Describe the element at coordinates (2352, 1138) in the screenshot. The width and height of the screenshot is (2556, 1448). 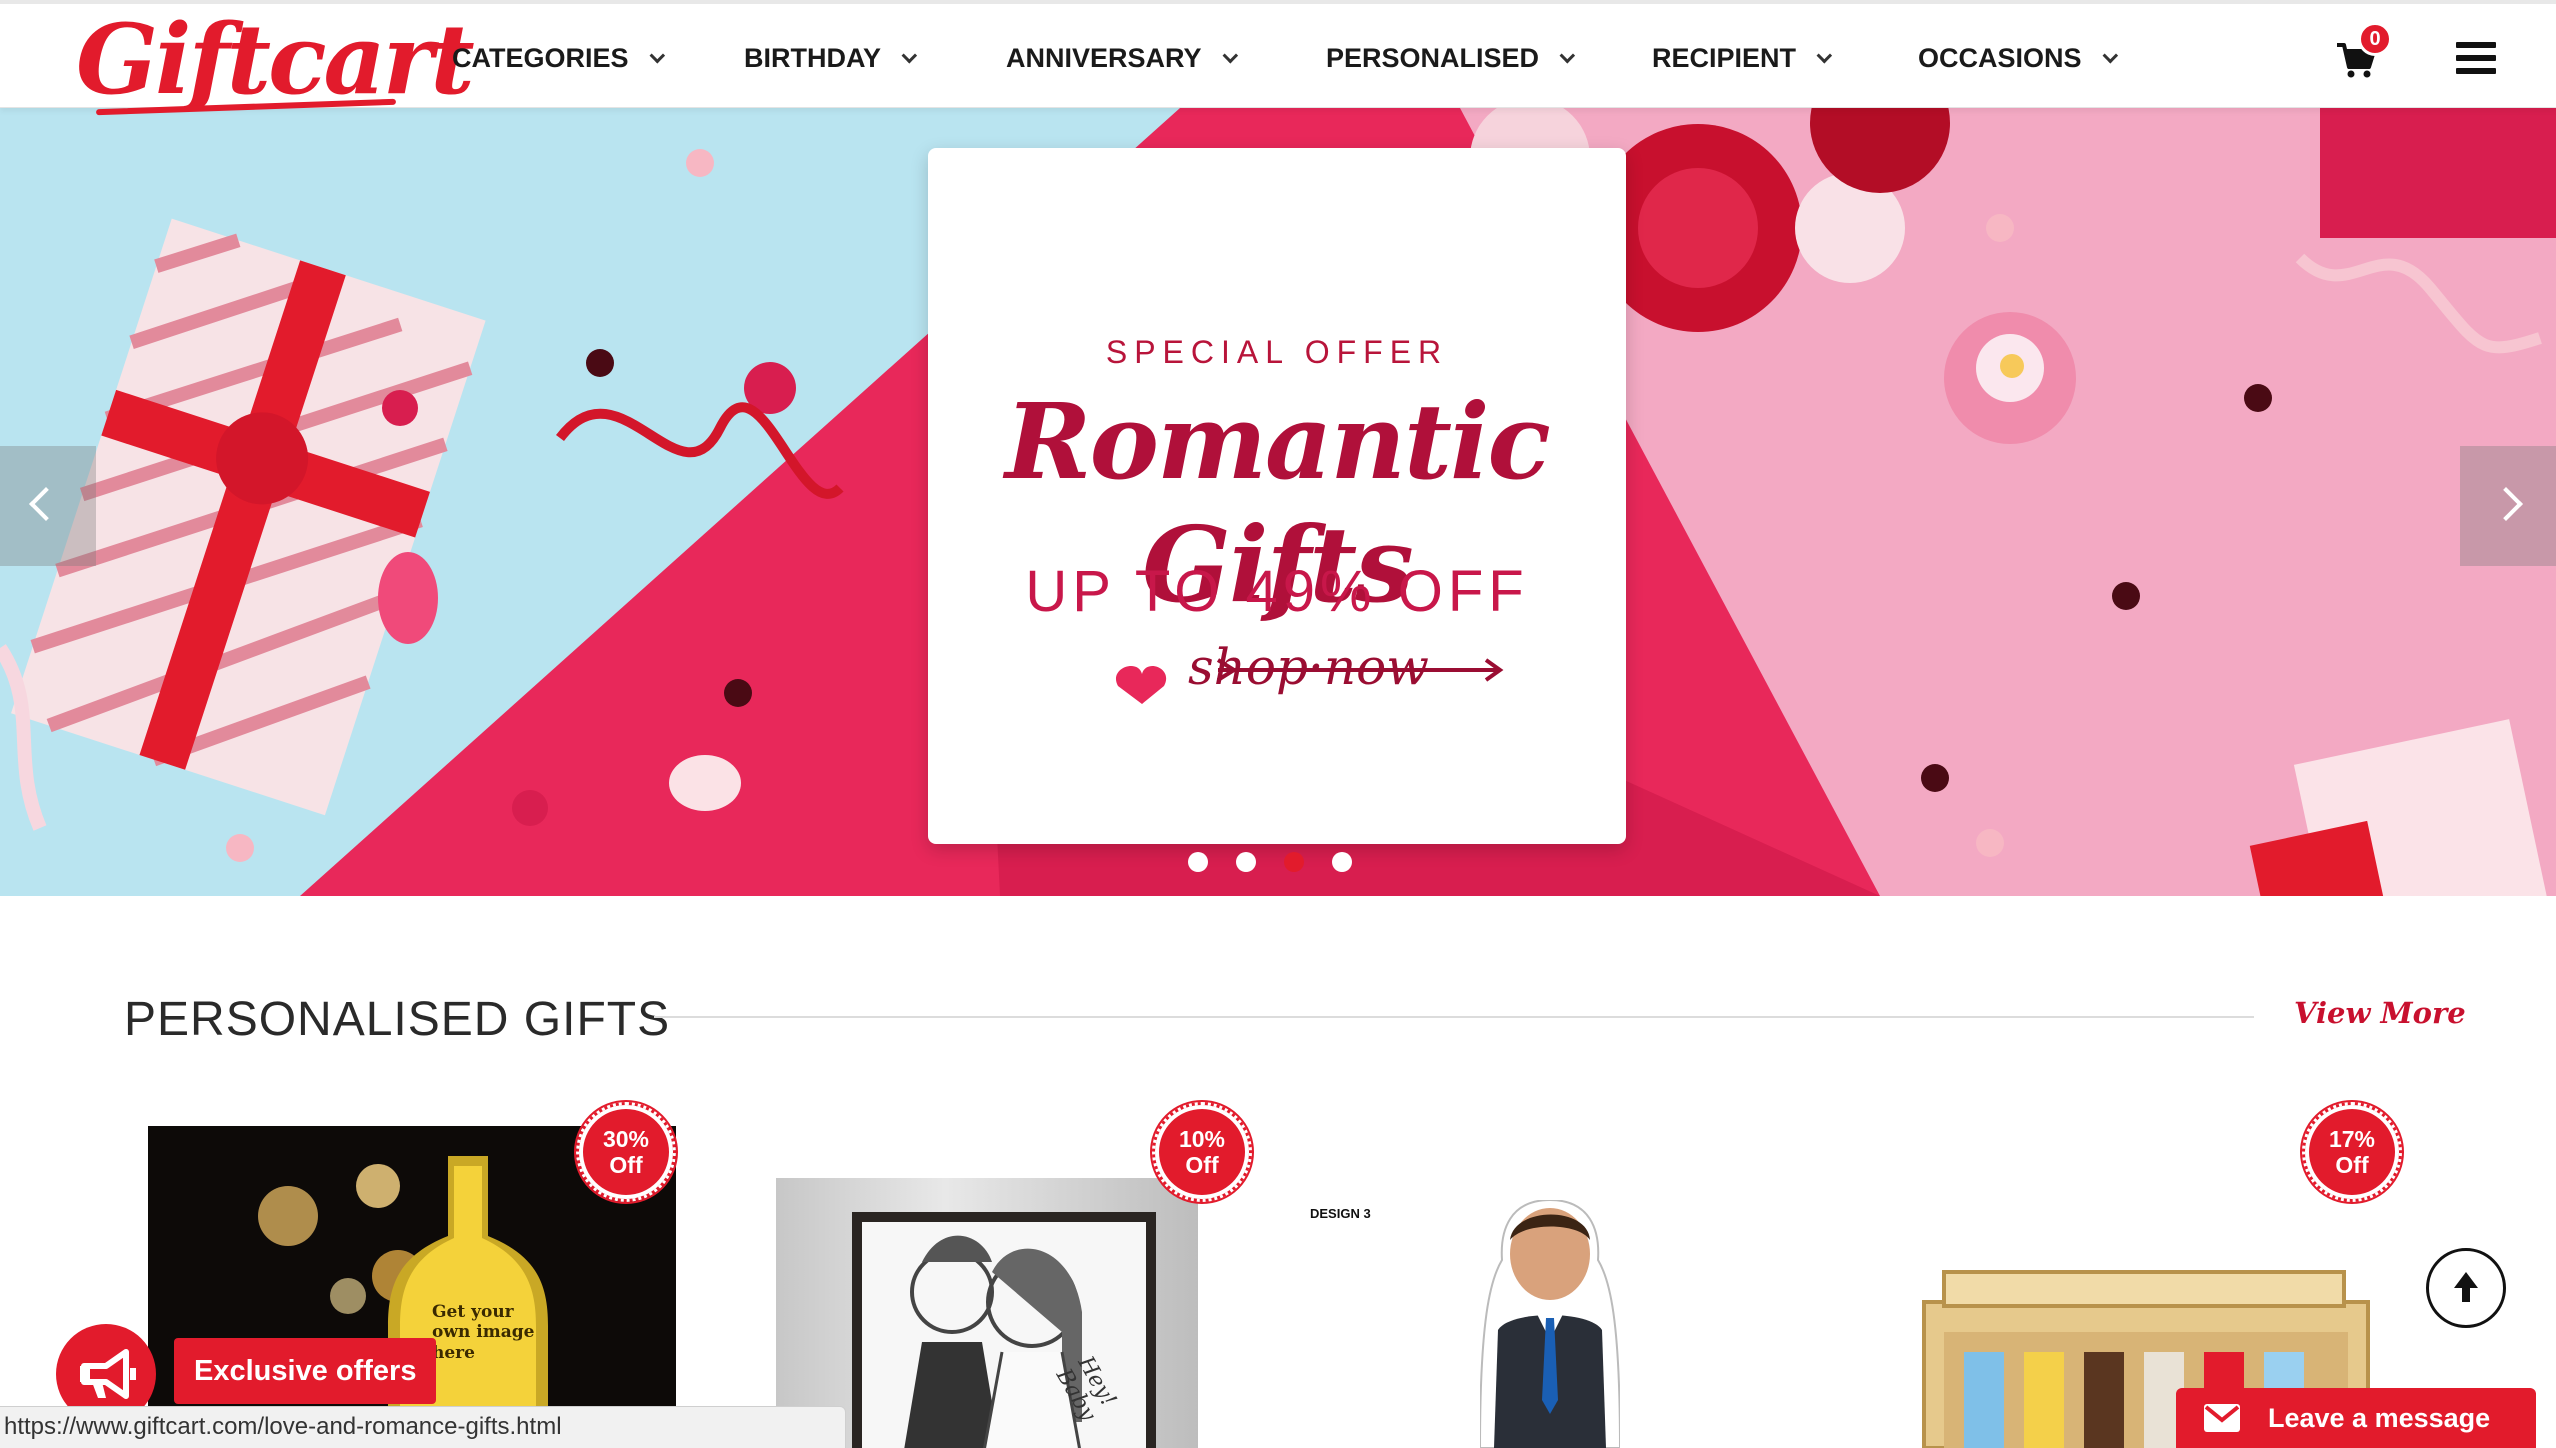
I see `discount-percent: 17%` at that location.